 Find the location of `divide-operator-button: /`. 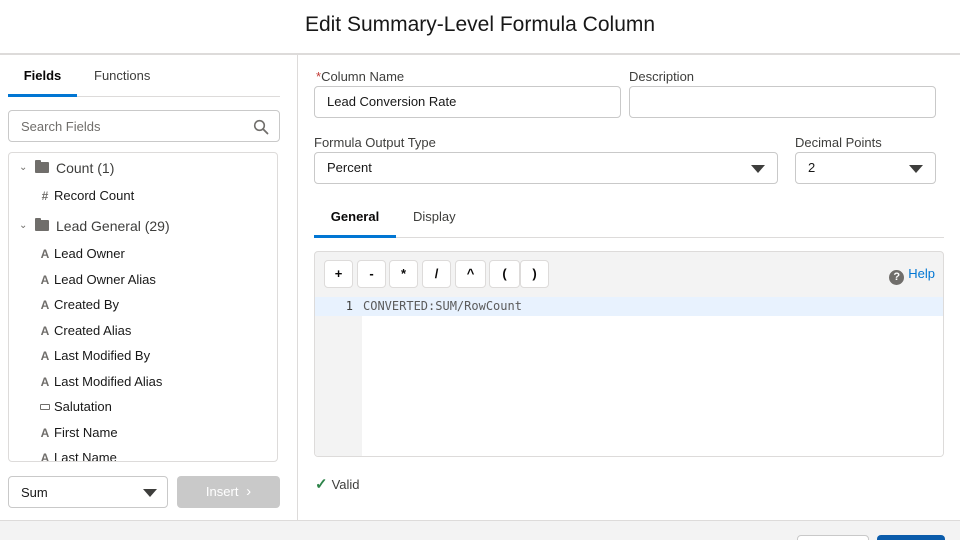

divide-operator-button: / is located at coordinates (436, 274).